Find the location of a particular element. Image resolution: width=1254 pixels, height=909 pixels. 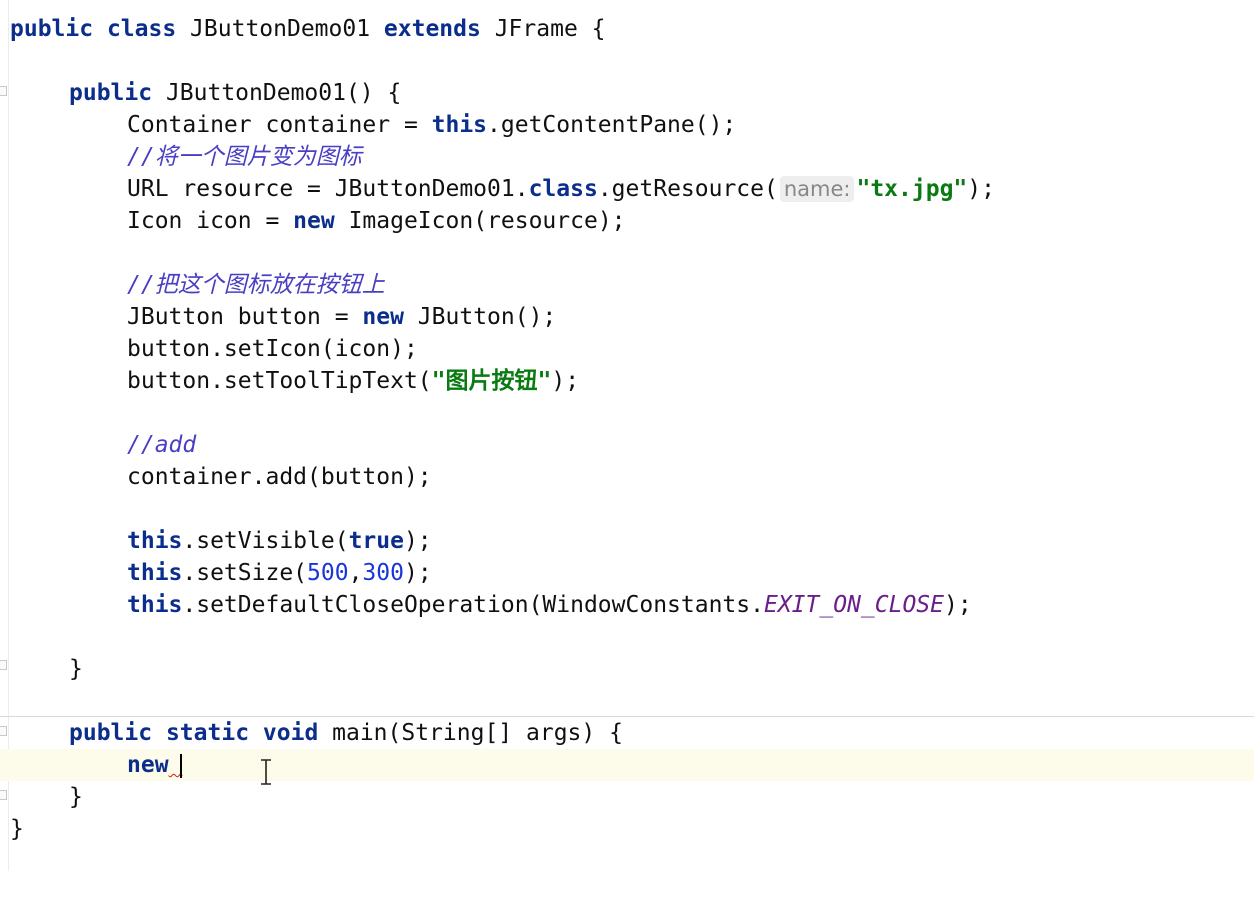

code-comment: //add is located at coordinates (162, 445).